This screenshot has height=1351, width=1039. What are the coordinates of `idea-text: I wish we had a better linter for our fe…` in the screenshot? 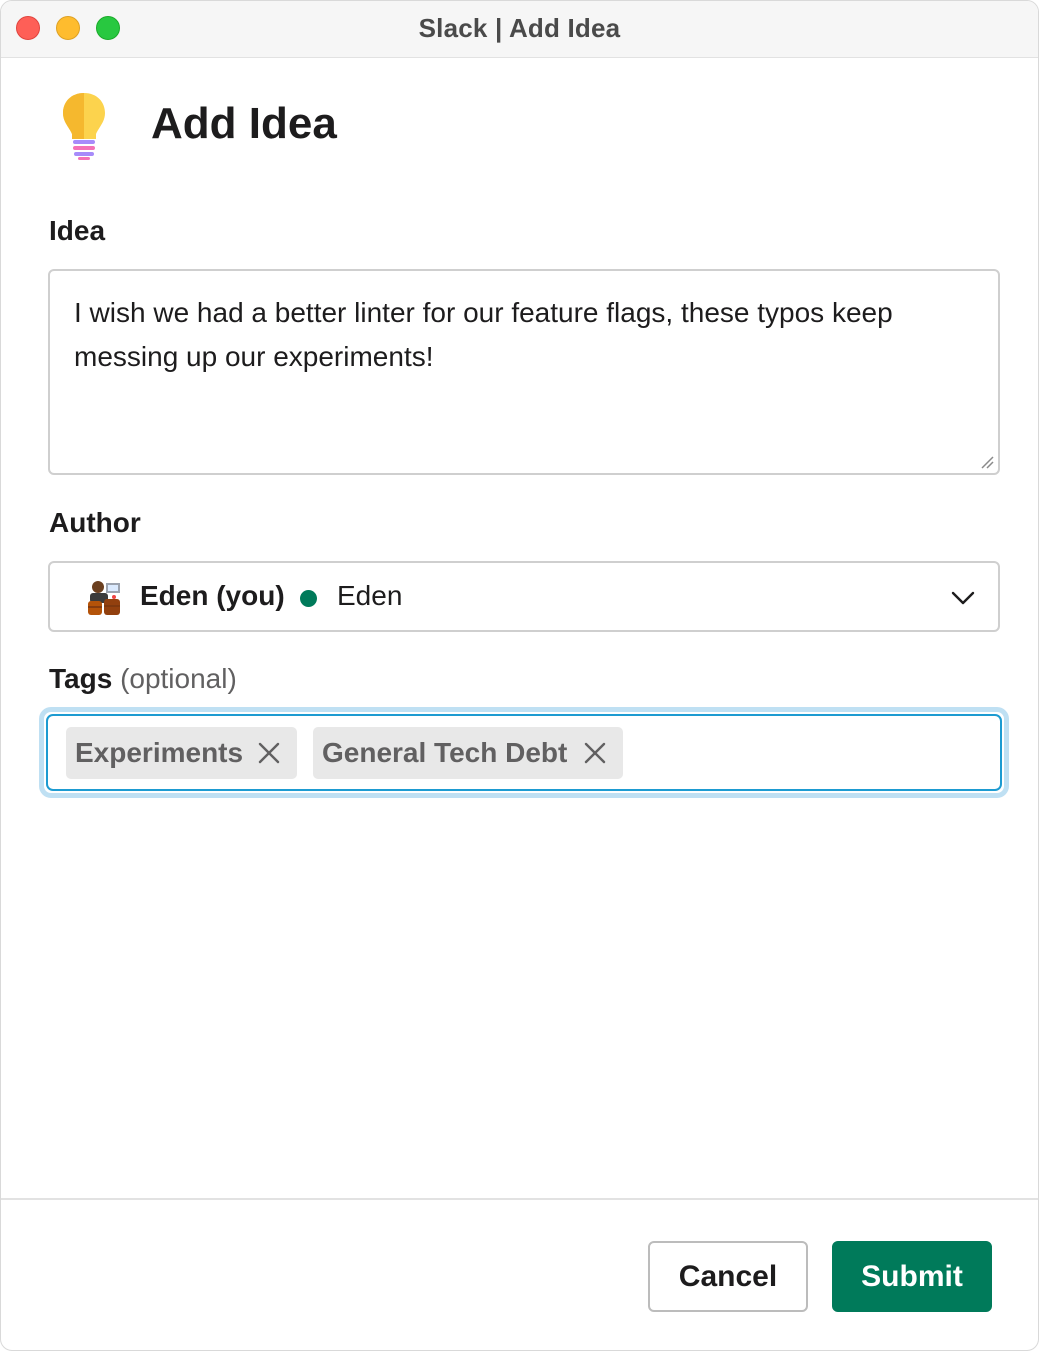 It's located at (483, 334).